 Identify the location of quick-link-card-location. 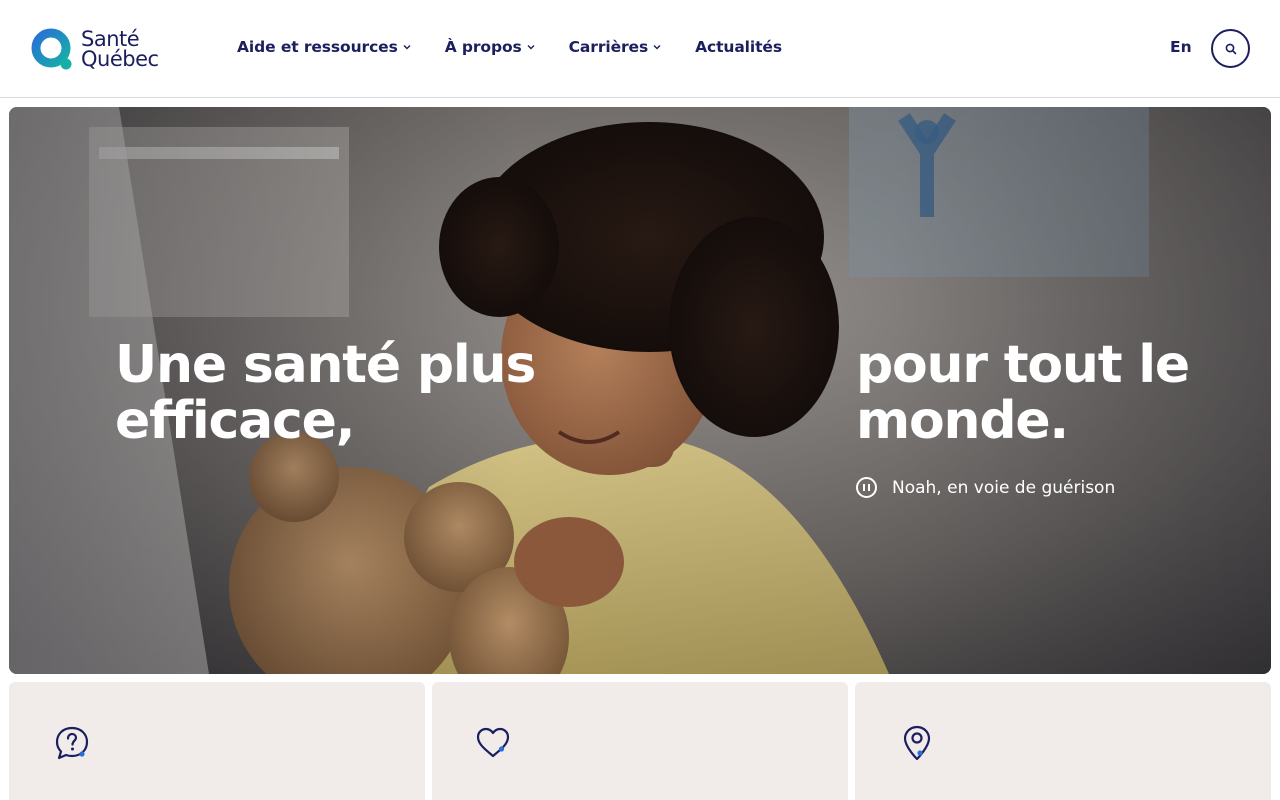
(1063, 741).